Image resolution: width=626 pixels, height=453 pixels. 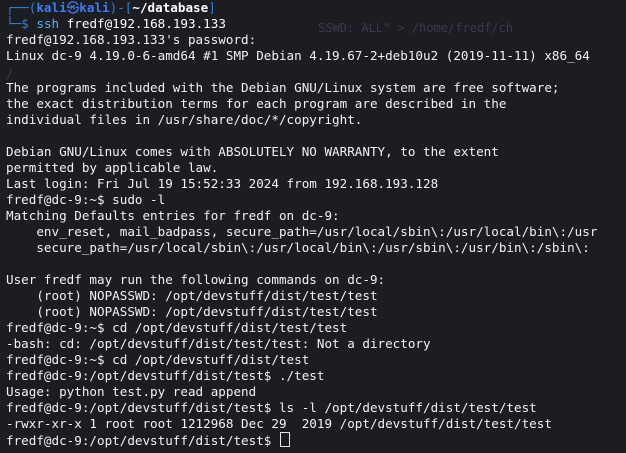 I want to click on prompt-mid: )-[, so click(x=121, y=7).